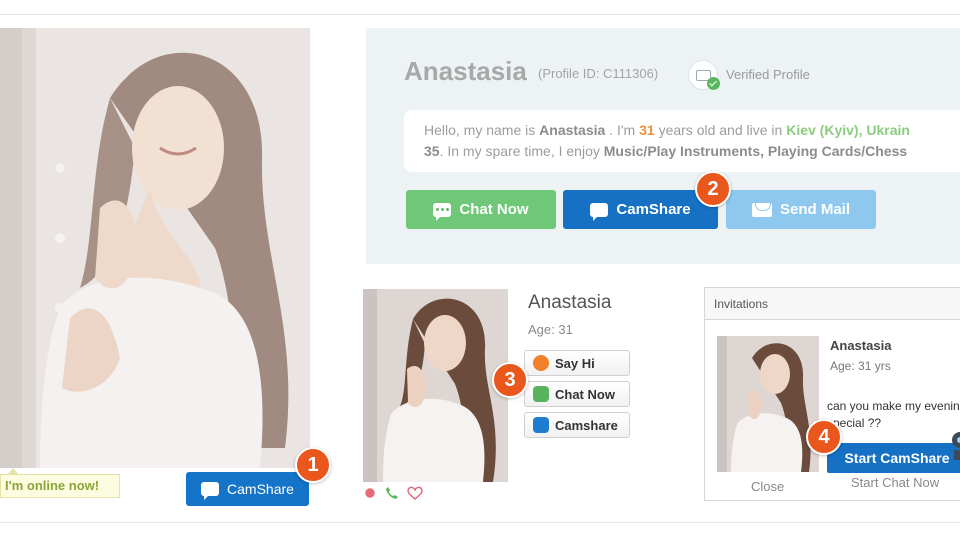  Describe the element at coordinates (313, 465) in the screenshot. I see `step-badge-1: 1` at that location.